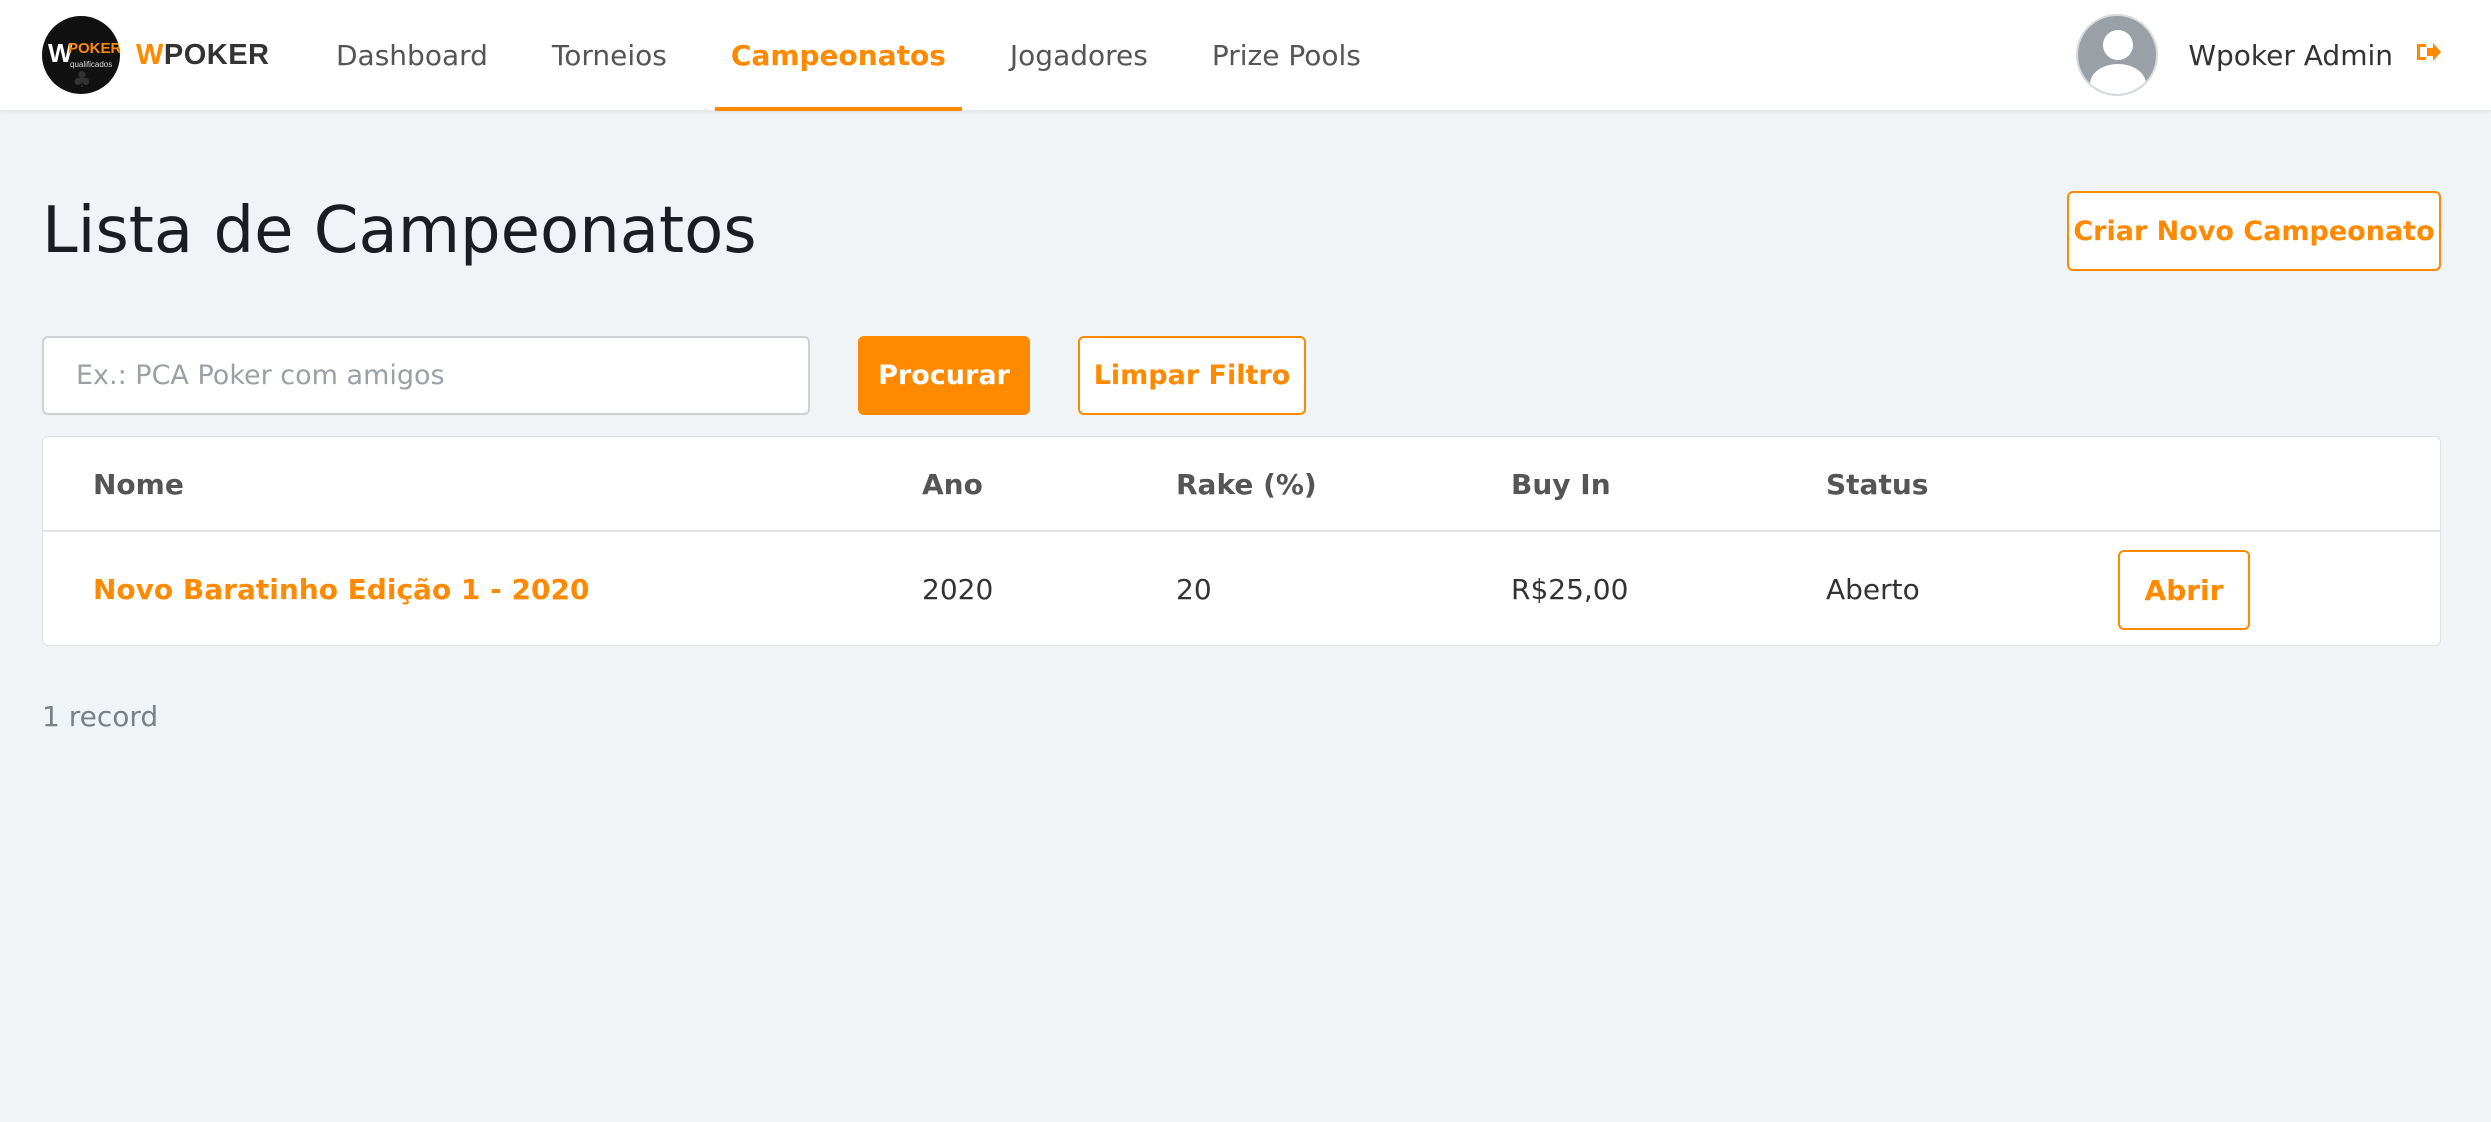 Image resolution: width=2491 pixels, height=1122 pixels. Describe the element at coordinates (426, 375) in the screenshot. I see `search-input` at that location.